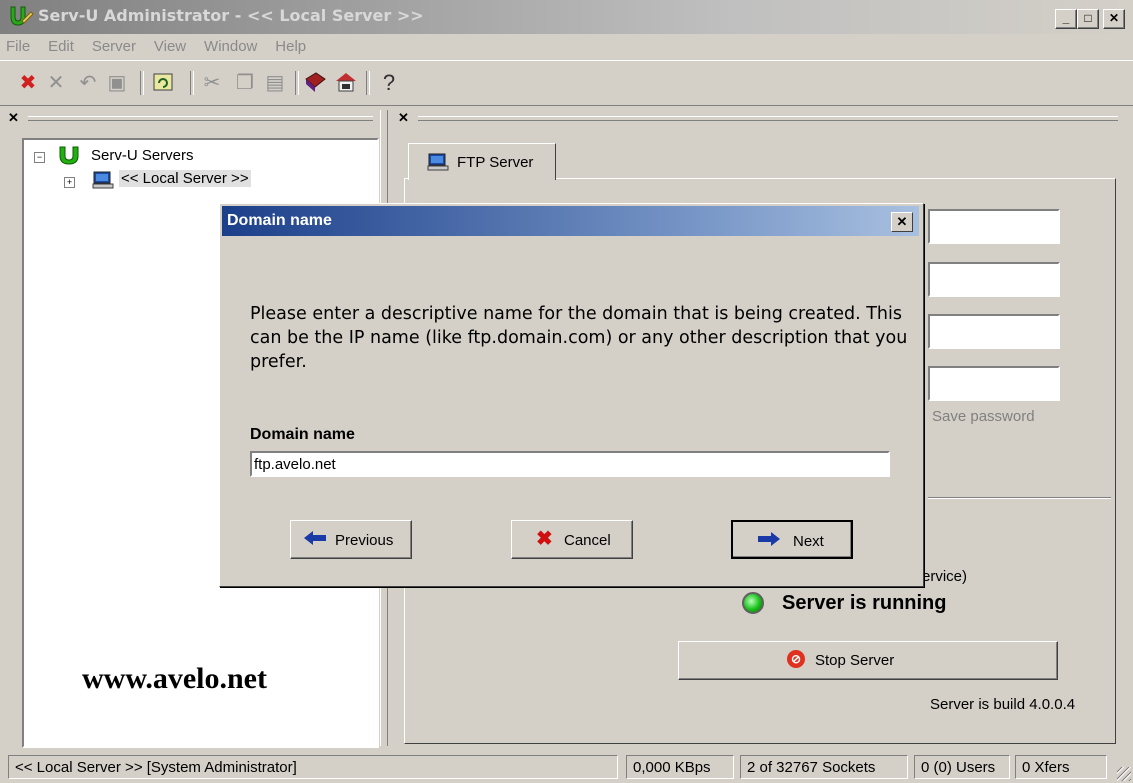 The image size is (1133, 783). Describe the element at coordinates (1066, 19) in the screenshot. I see `minimize-button: _` at that location.